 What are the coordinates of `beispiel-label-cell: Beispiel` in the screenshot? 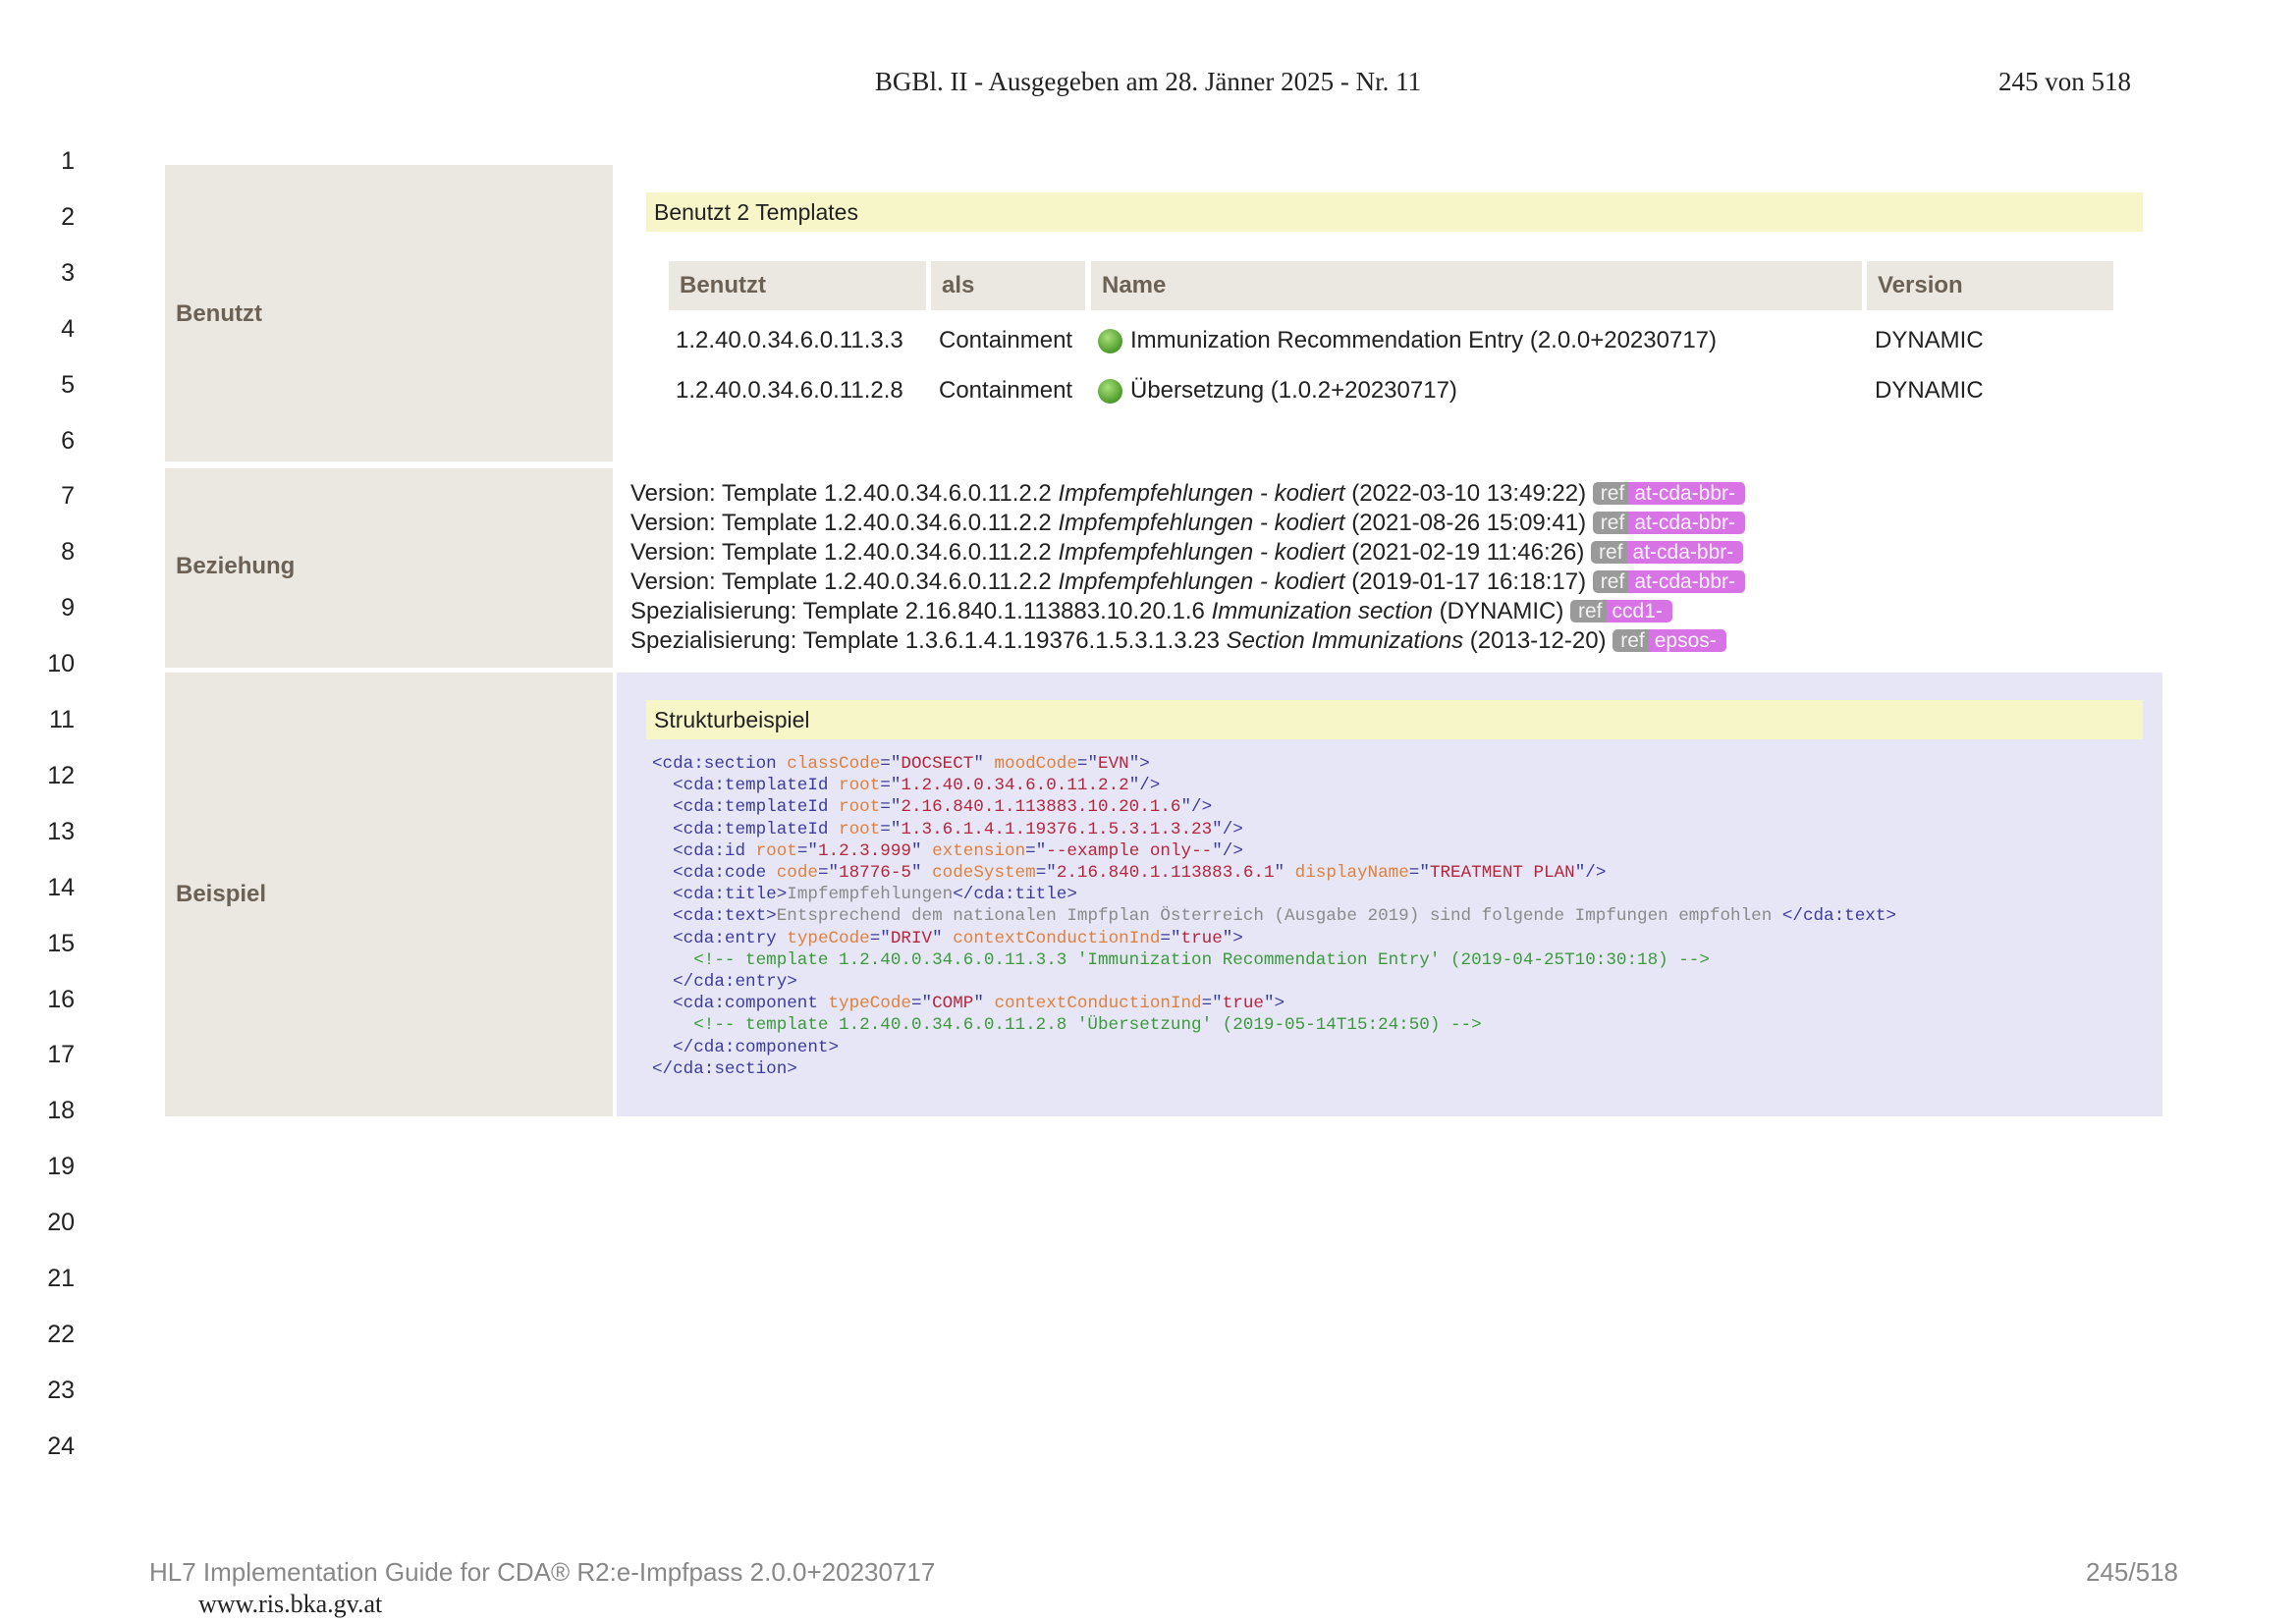 It's located at (389, 894).